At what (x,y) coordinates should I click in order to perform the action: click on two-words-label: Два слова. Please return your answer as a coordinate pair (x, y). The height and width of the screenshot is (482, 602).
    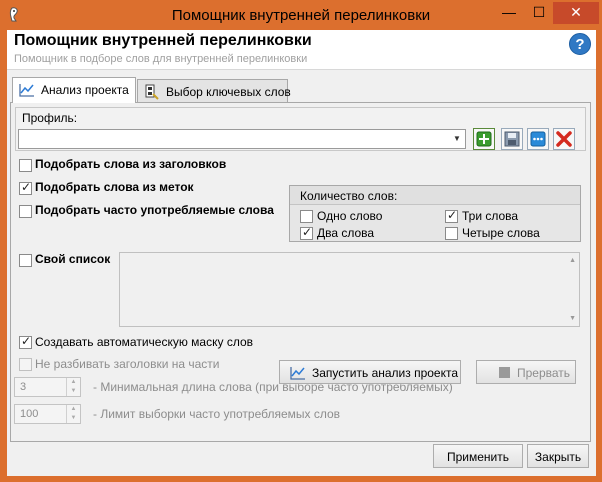
    Looking at the image, I should click on (346, 233).